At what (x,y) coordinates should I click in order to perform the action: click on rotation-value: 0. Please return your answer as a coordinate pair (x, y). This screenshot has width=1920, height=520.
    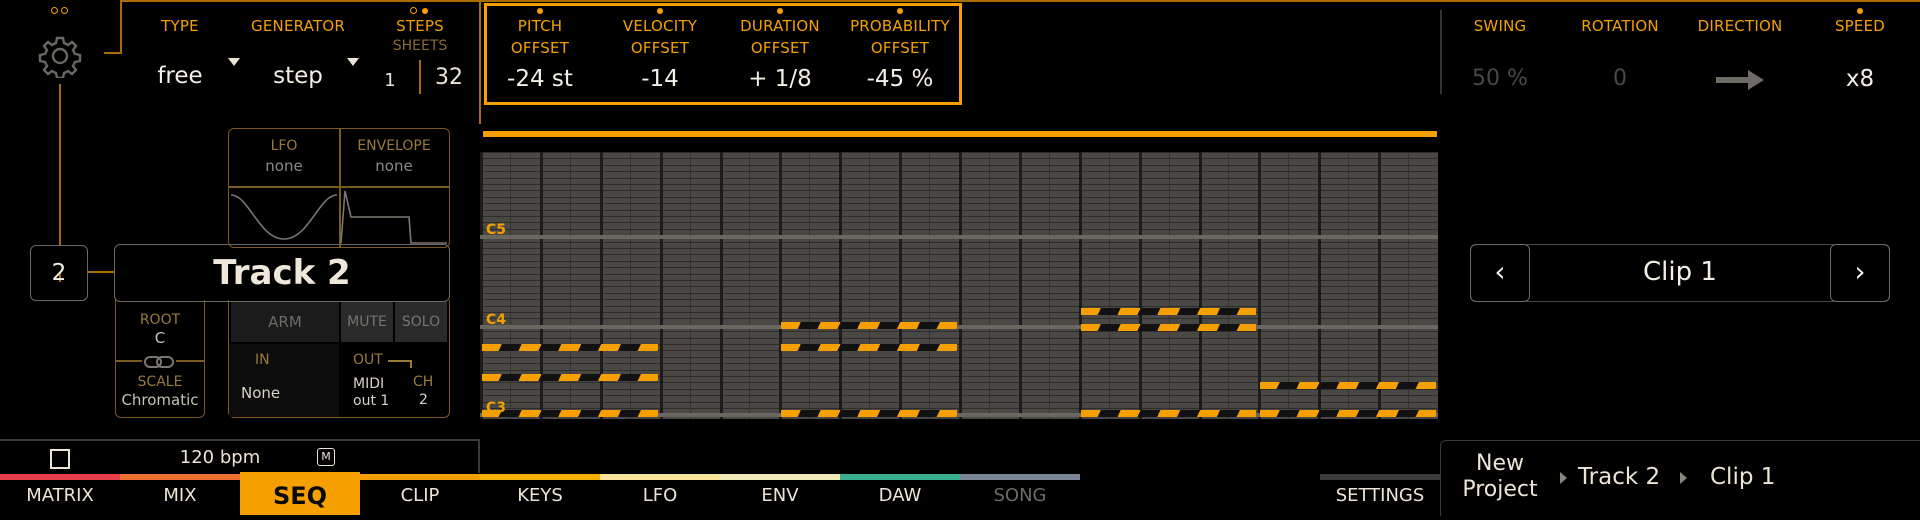
    Looking at the image, I should click on (1620, 78).